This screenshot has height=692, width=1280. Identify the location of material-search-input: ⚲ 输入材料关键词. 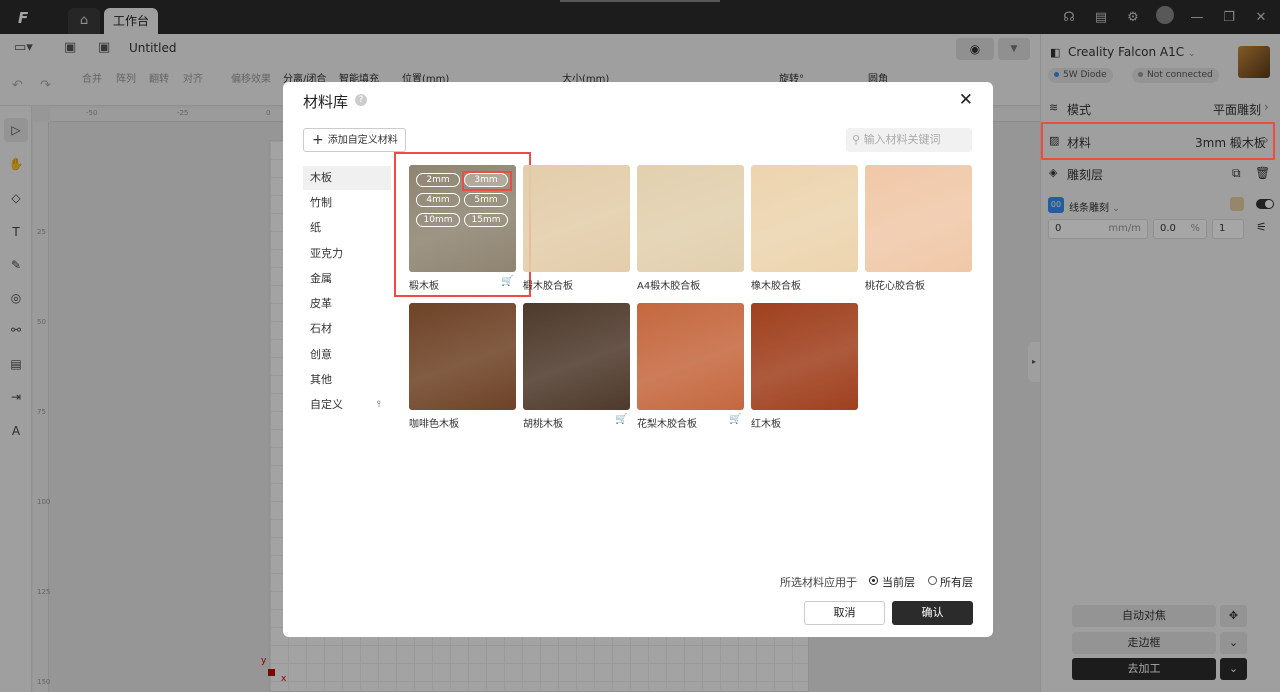
(909, 140).